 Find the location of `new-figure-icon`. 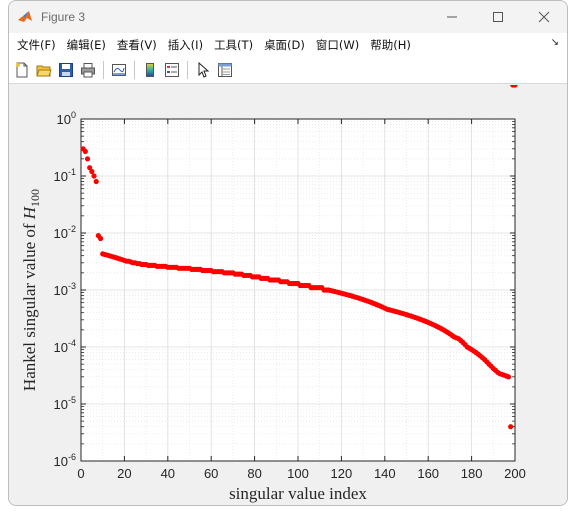

new-figure-icon is located at coordinates (22, 70).